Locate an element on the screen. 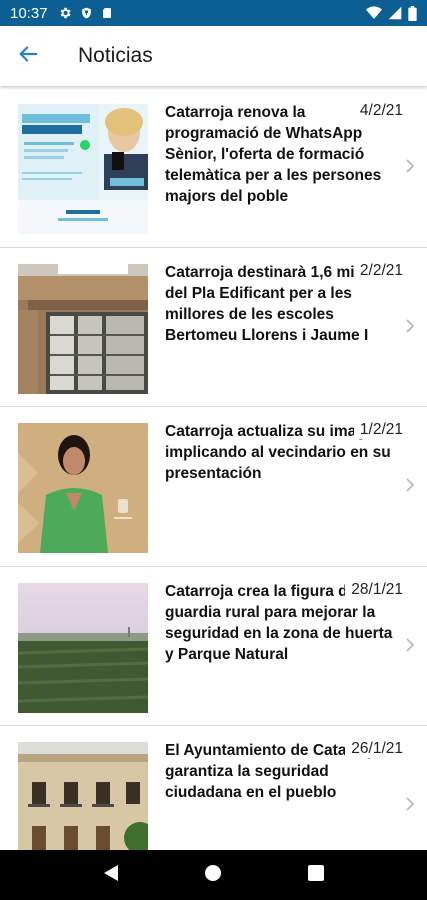 This screenshot has height=900, width=427. arrow-left-icon is located at coordinates (28, 56).